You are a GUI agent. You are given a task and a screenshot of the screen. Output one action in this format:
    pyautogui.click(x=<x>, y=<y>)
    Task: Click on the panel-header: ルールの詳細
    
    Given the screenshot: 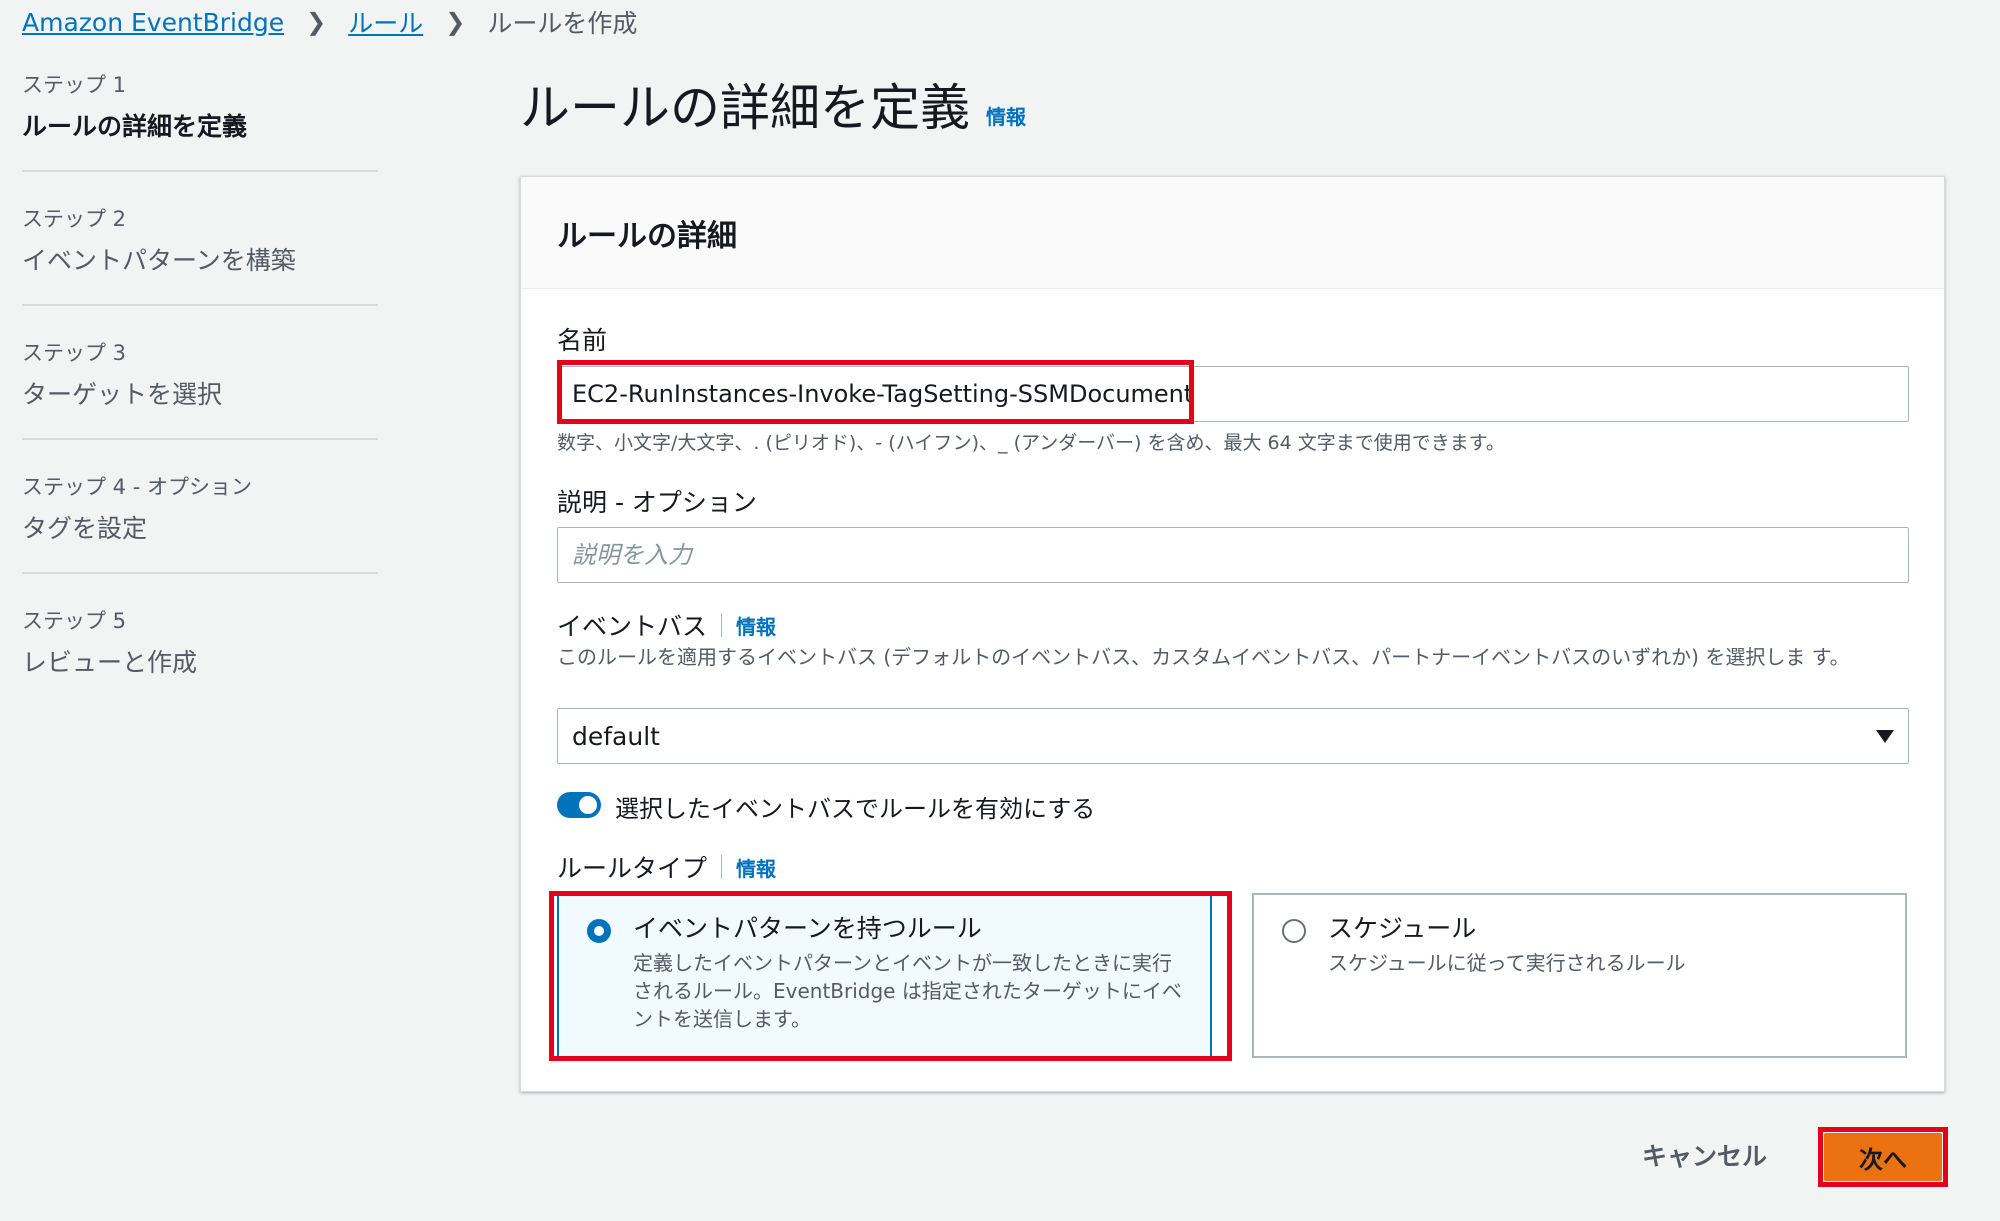 What is the action you would take?
    pyautogui.click(x=1232, y=233)
    